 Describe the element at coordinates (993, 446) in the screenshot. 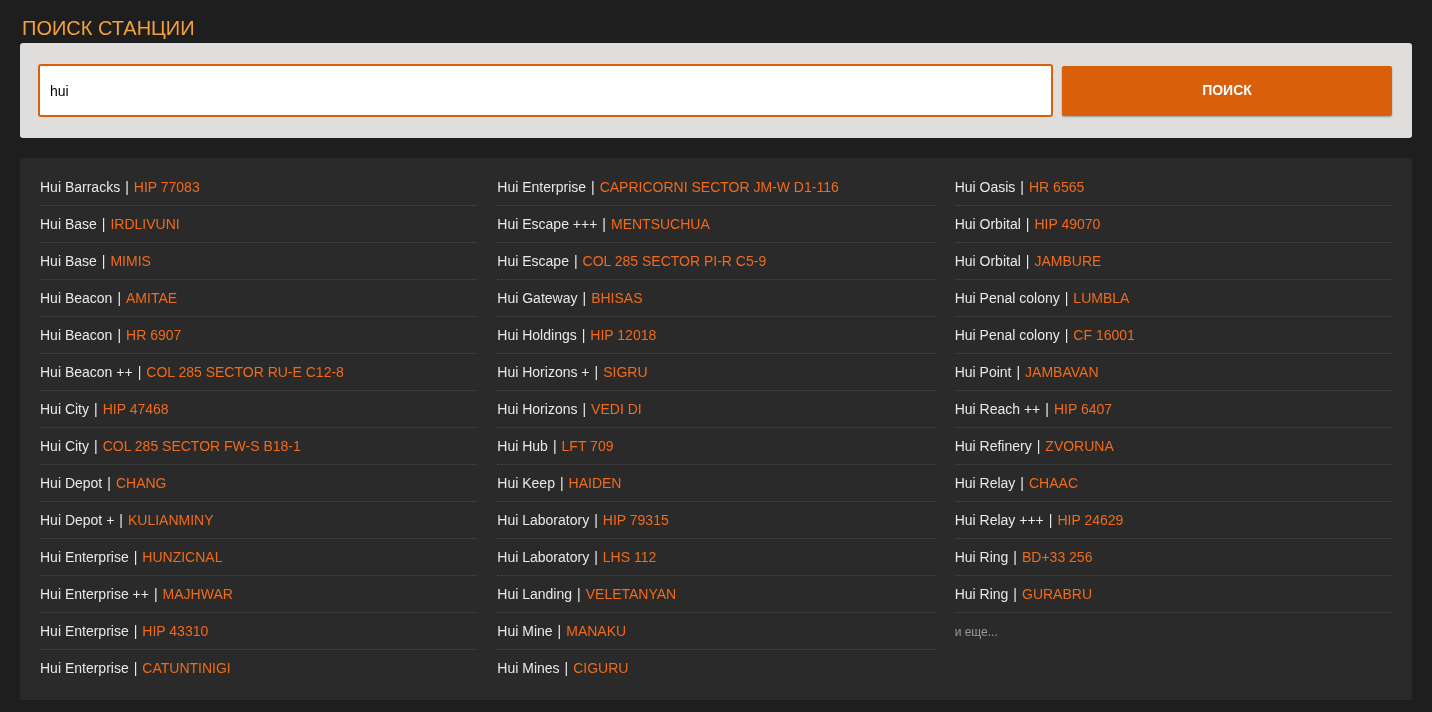

I see `station-name: Hui Refinery` at that location.